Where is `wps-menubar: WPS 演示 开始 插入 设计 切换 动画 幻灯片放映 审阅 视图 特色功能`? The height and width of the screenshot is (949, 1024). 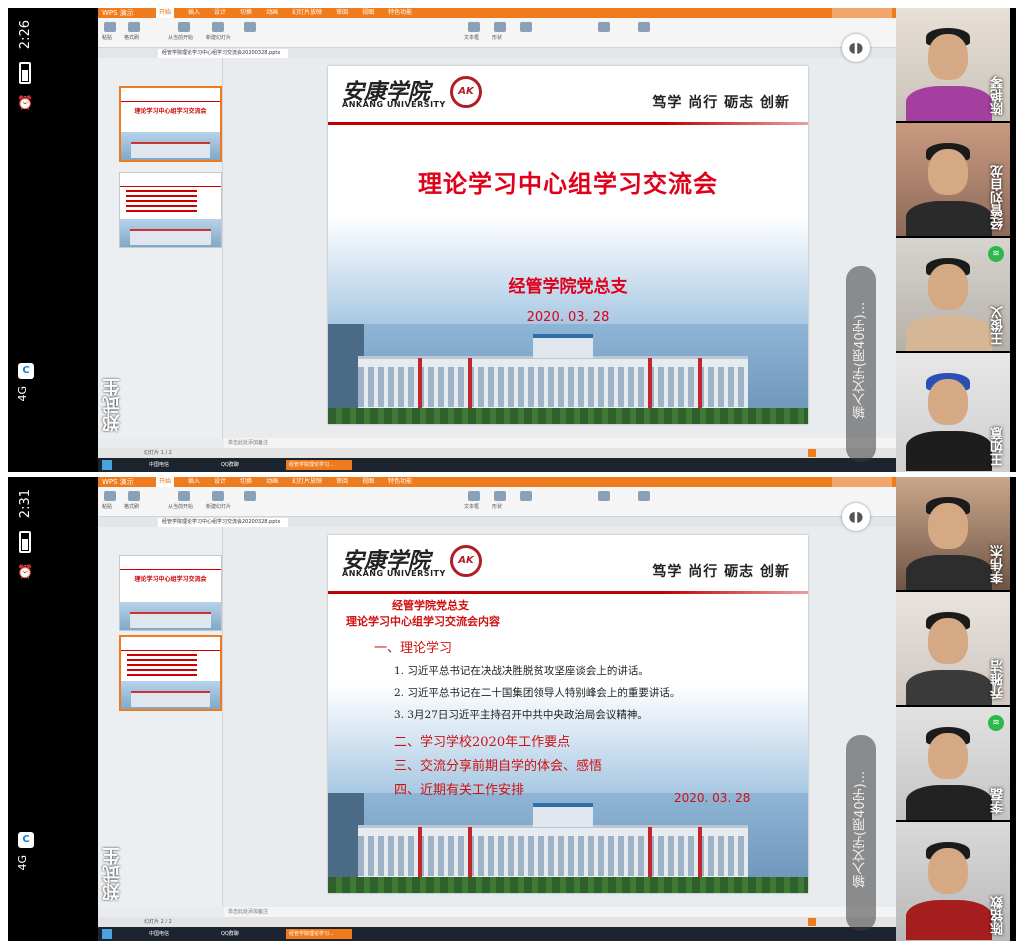
wps-menubar: WPS 演示 开始 插入 设计 切换 动画 幻灯片放映 审阅 视图 特色功能 is located at coordinates (497, 13).